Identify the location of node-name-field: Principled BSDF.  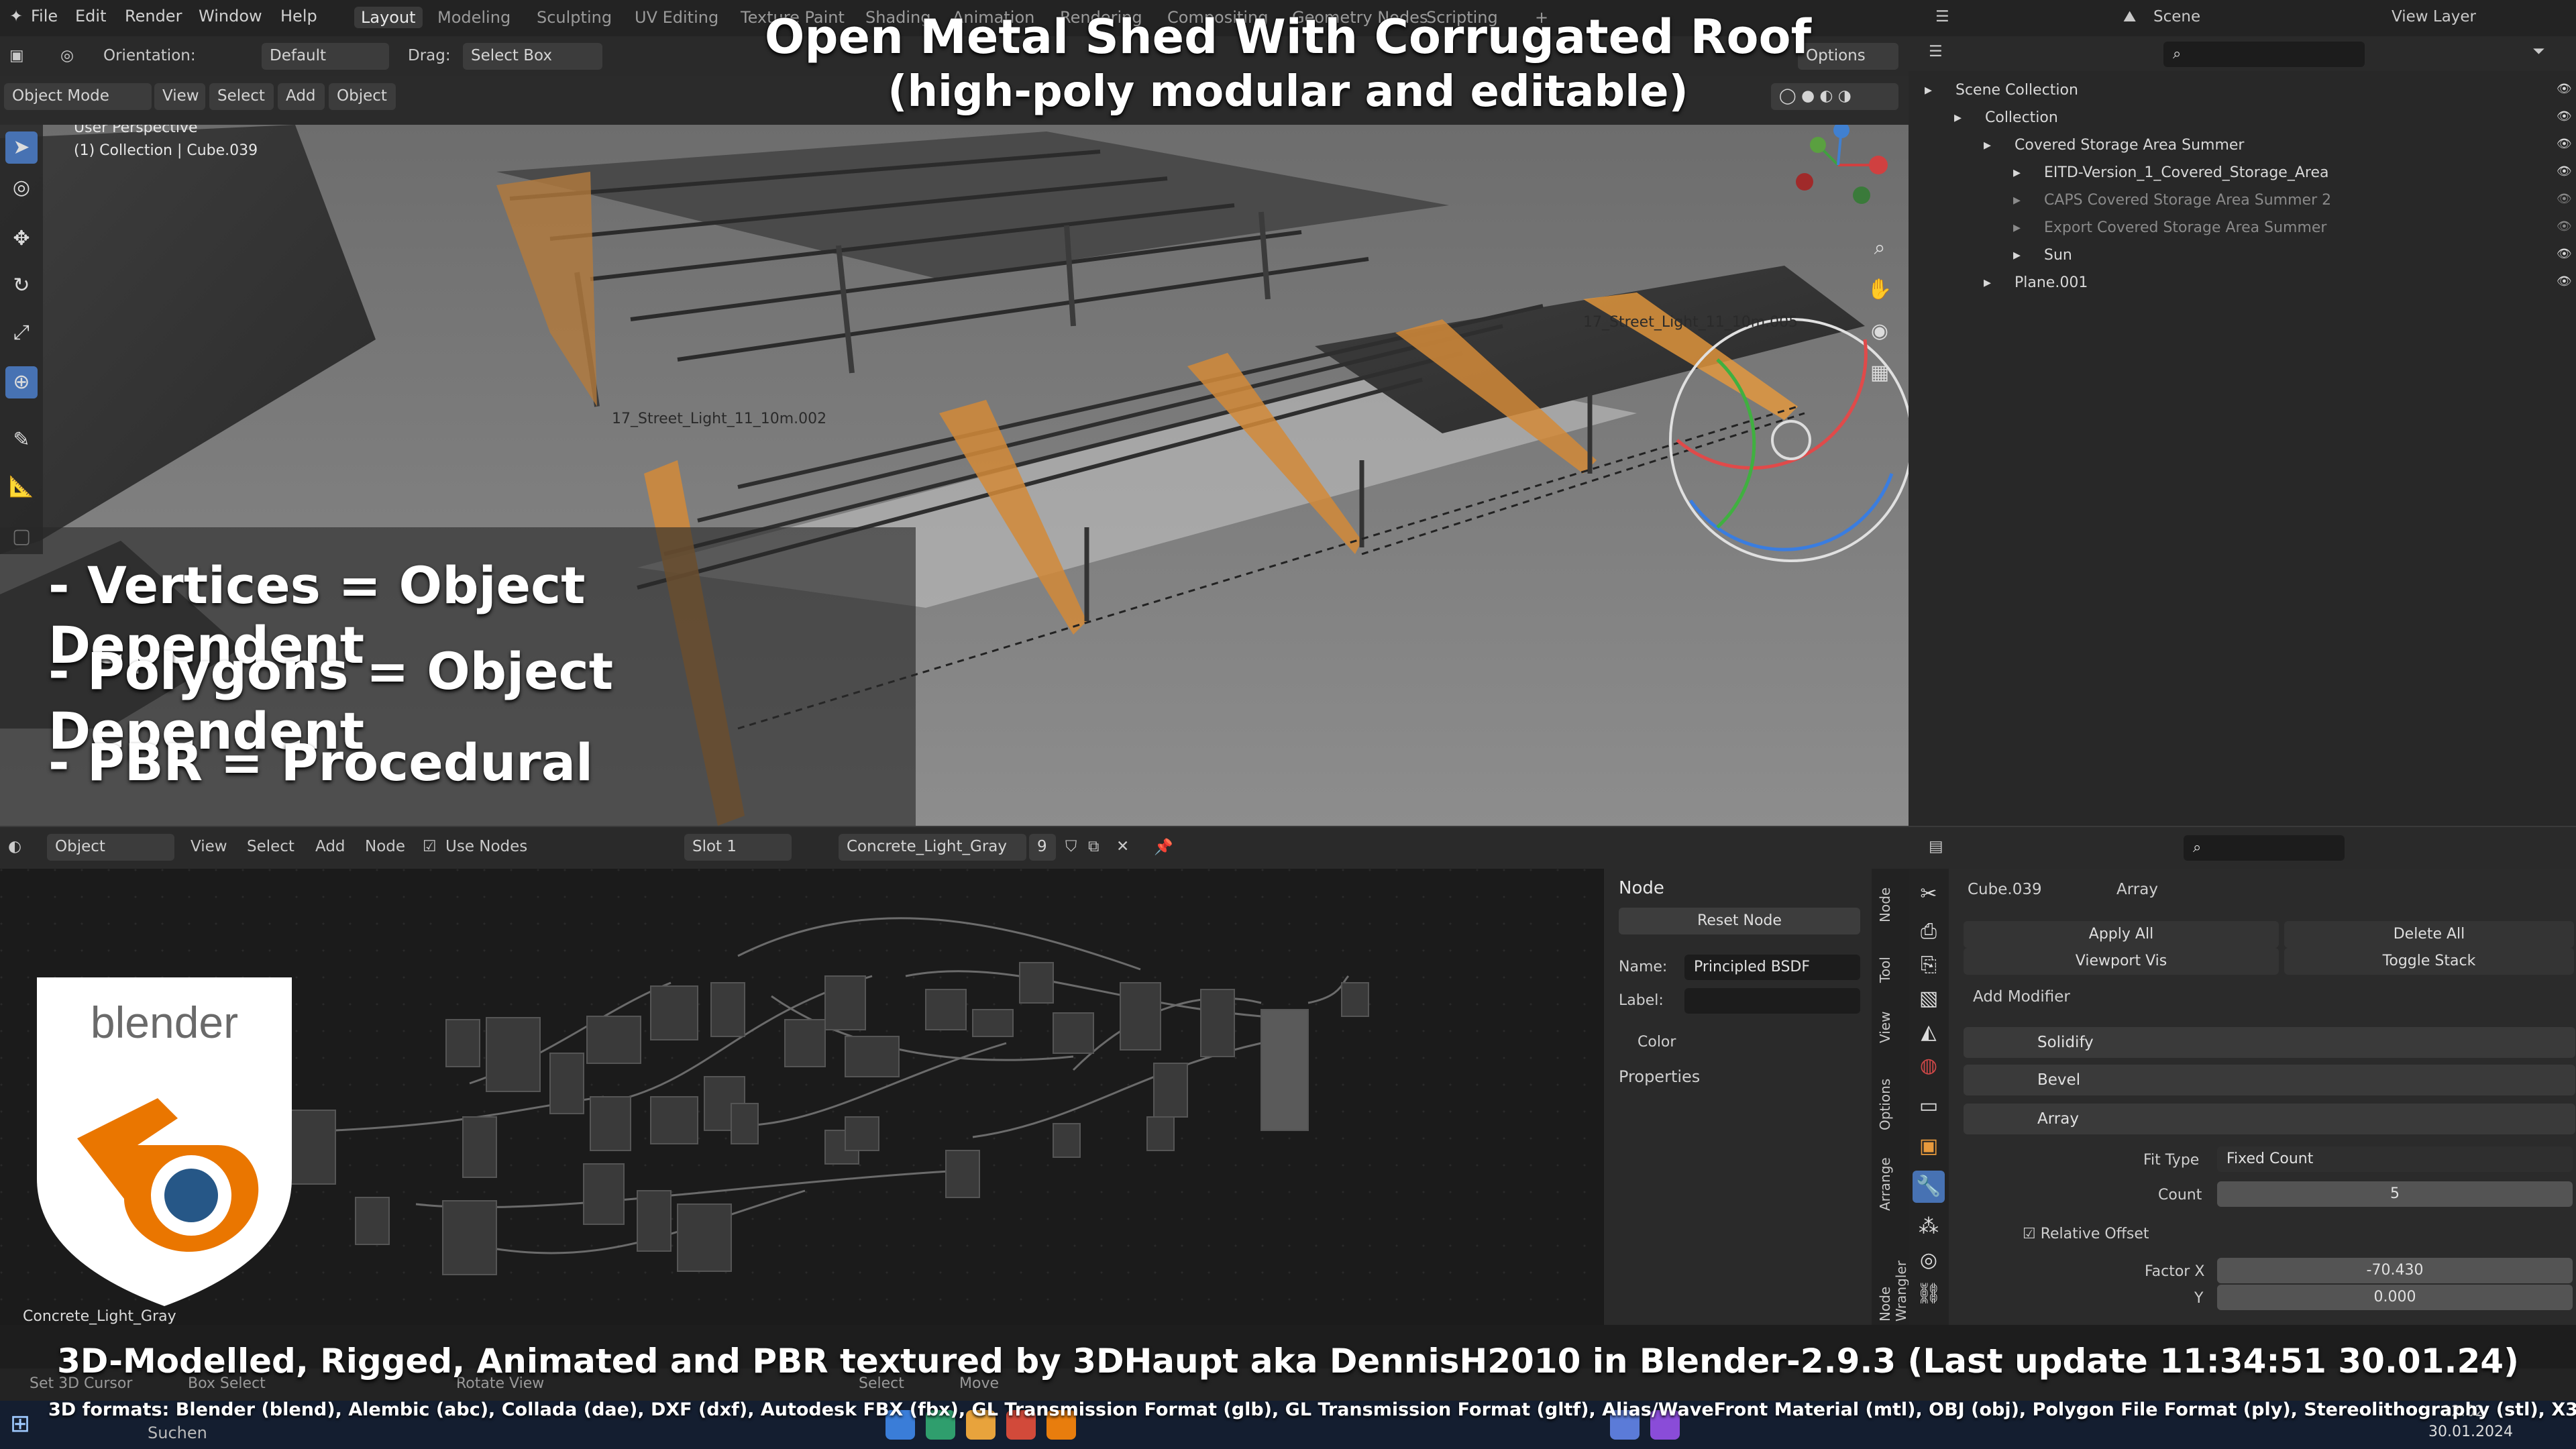
(1772, 967).